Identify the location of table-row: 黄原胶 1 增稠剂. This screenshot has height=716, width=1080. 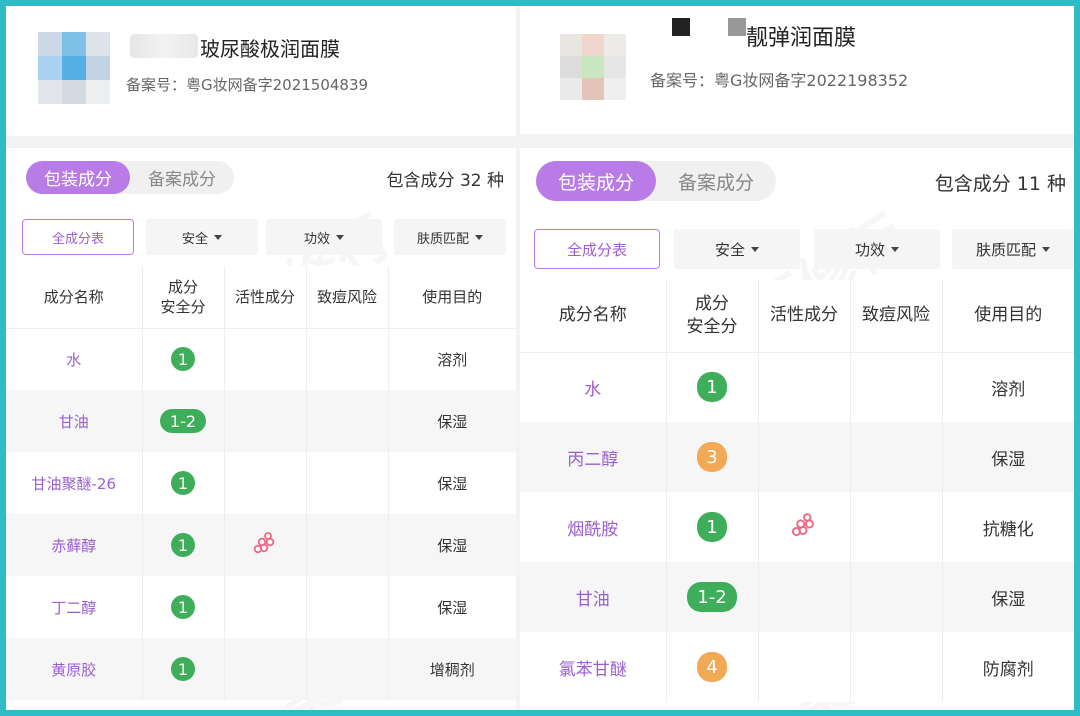
(261, 669).